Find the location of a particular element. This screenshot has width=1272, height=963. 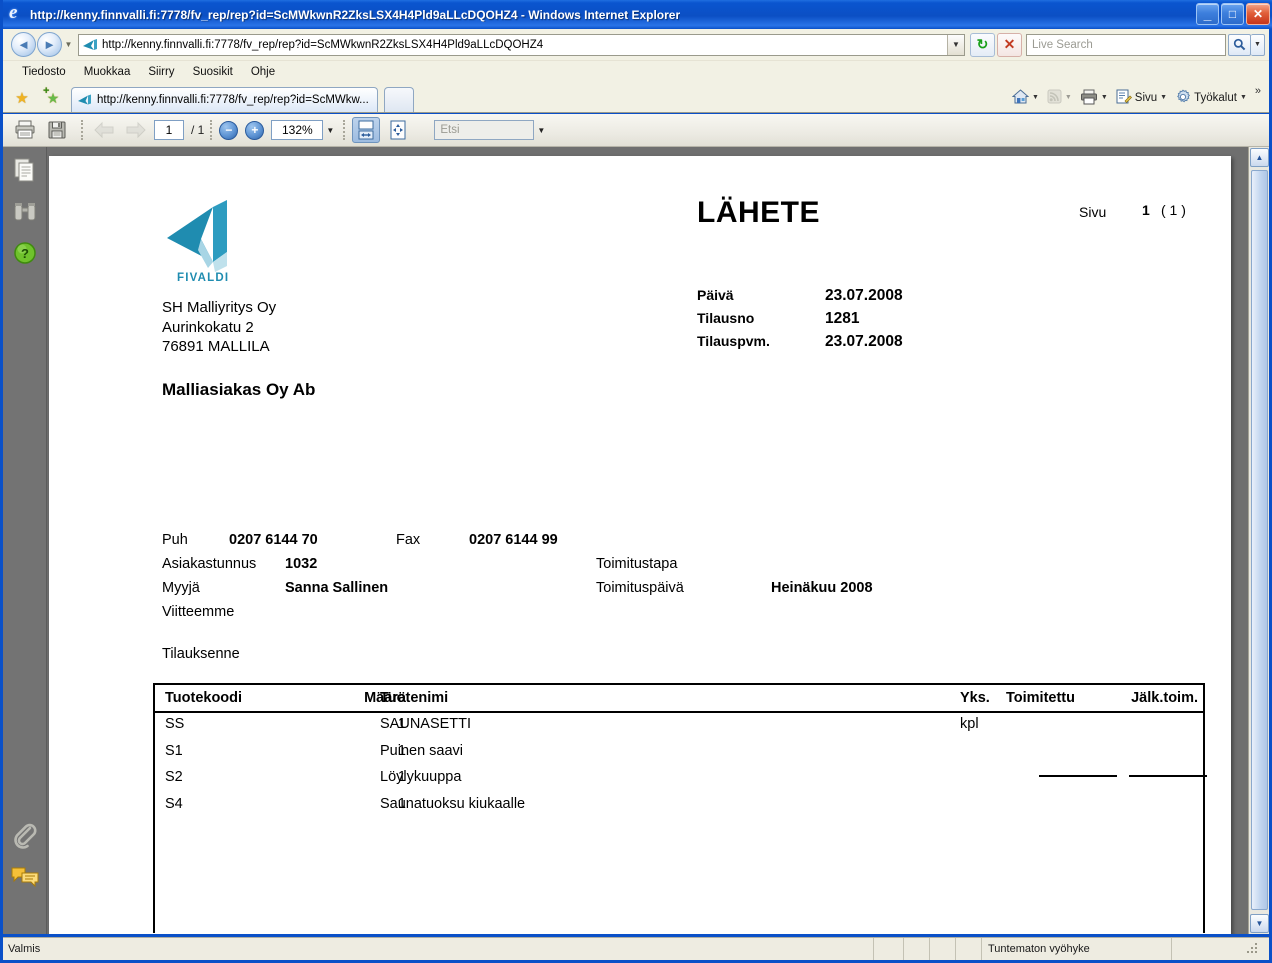

security-zone: Tuntematon vyöhyke is located at coordinates (1076, 949).